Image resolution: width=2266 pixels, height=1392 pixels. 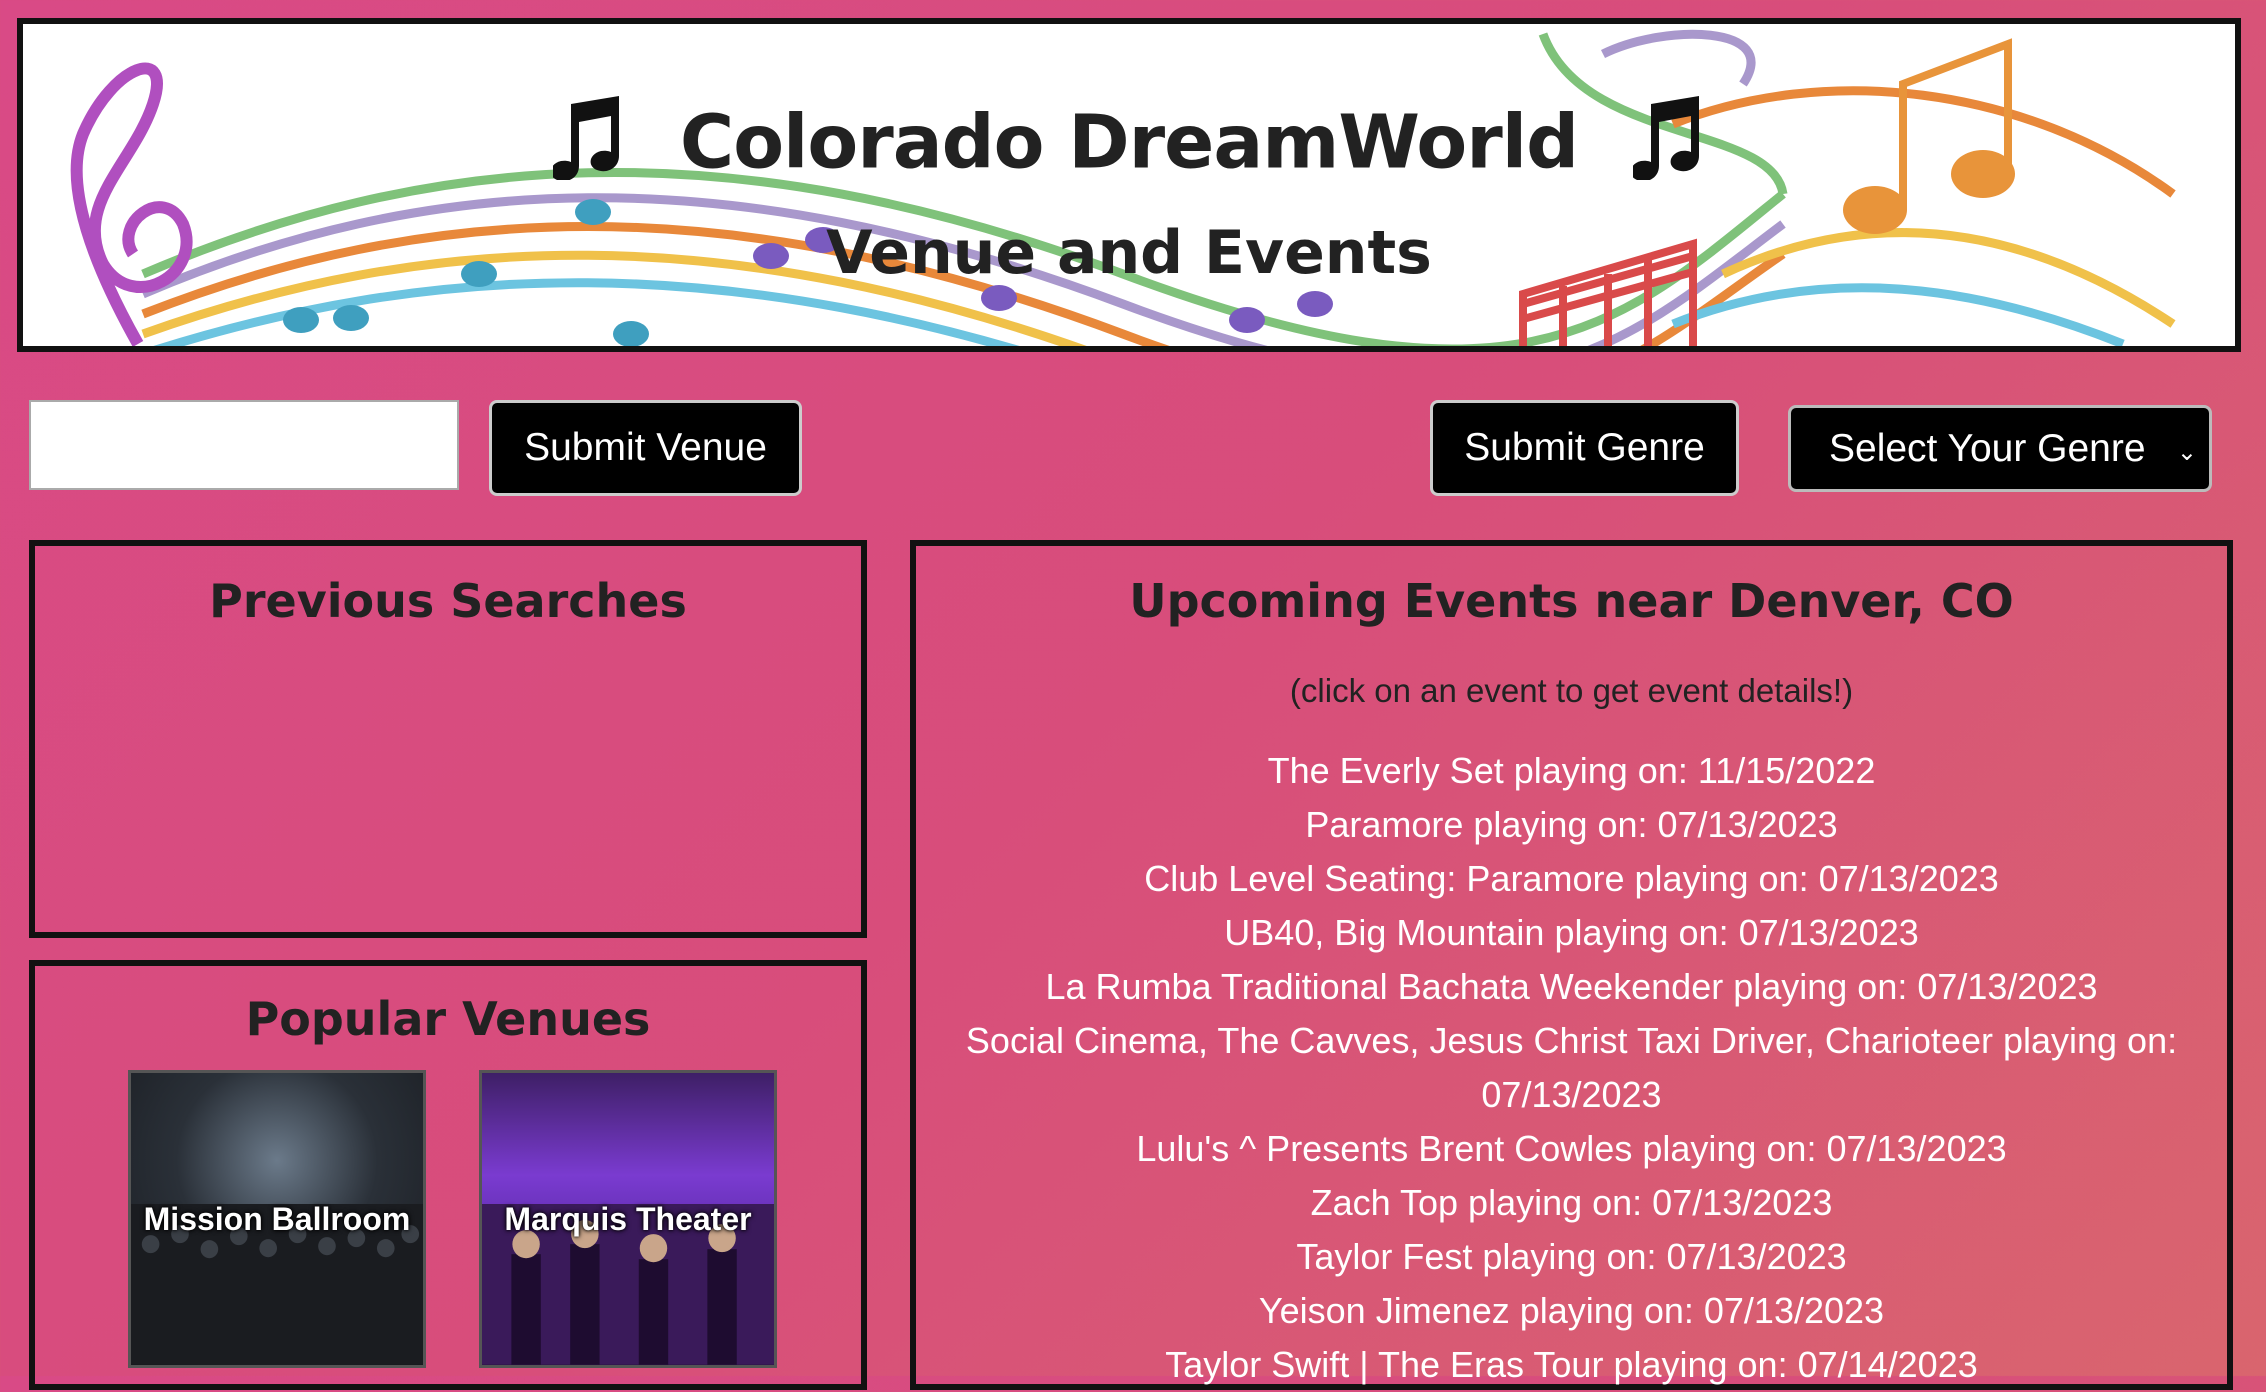 What do you see at coordinates (2186, 452) in the screenshot?
I see `chevron-down-icon: ⌄` at bounding box center [2186, 452].